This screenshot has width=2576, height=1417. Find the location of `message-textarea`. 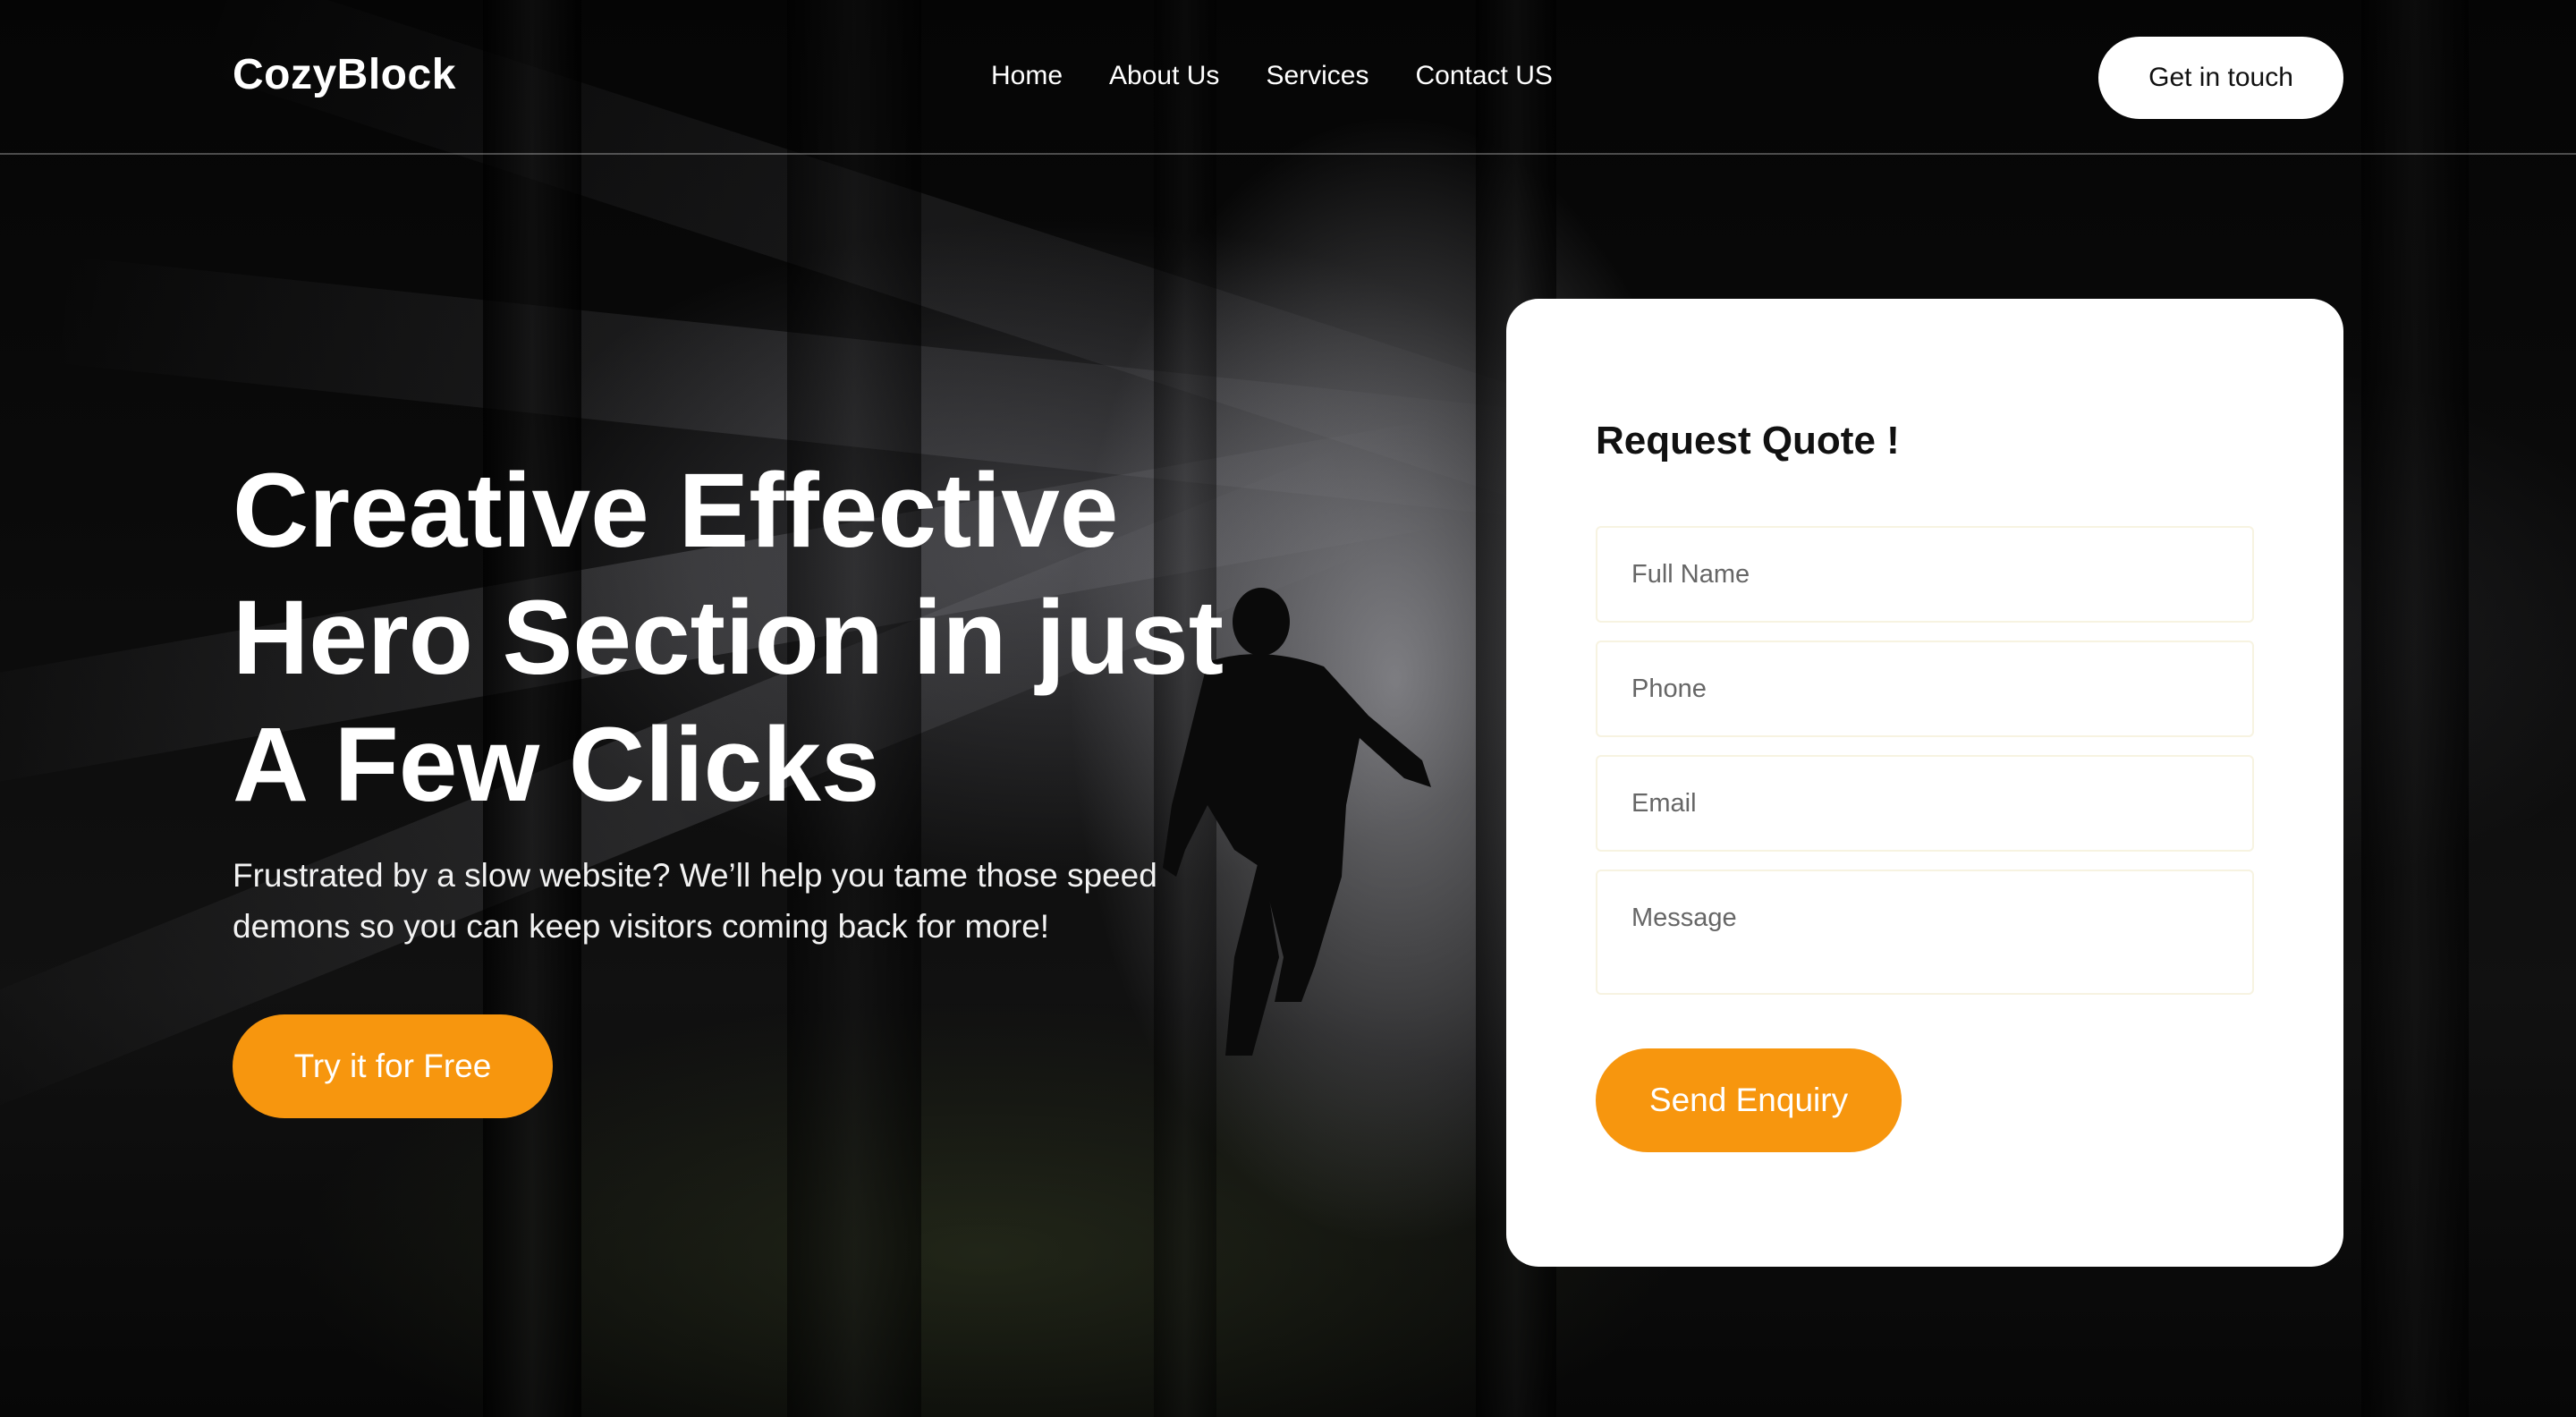

message-textarea is located at coordinates (1925, 933).